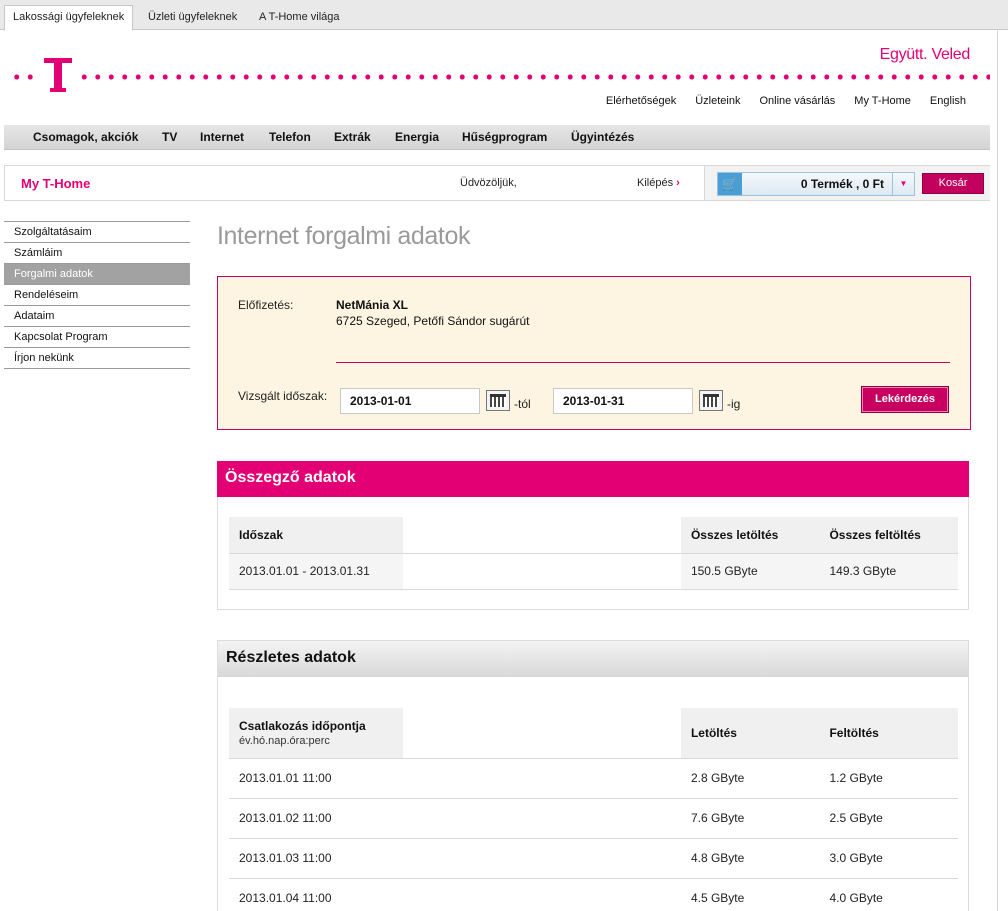  What do you see at coordinates (55, 183) in the screenshot?
I see `my-thome-title: My T-Home` at bounding box center [55, 183].